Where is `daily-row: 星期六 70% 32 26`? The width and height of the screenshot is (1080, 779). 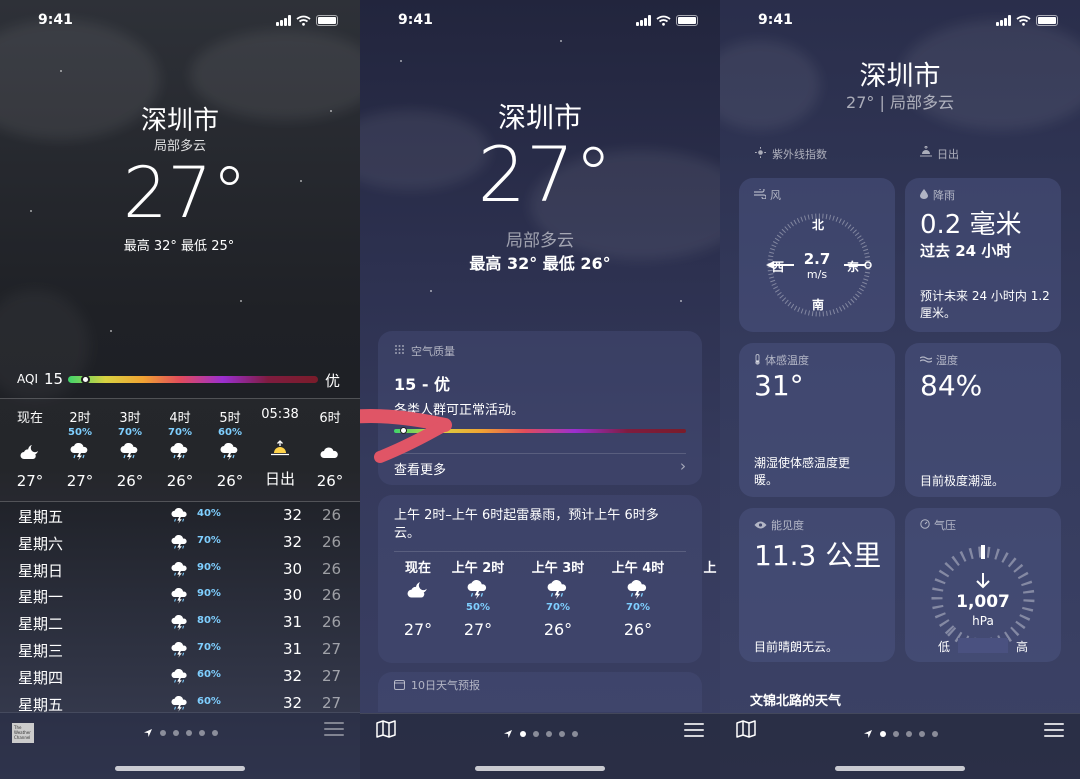
daily-row: 星期六 70% 32 26 is located at coordinates (180, 546).